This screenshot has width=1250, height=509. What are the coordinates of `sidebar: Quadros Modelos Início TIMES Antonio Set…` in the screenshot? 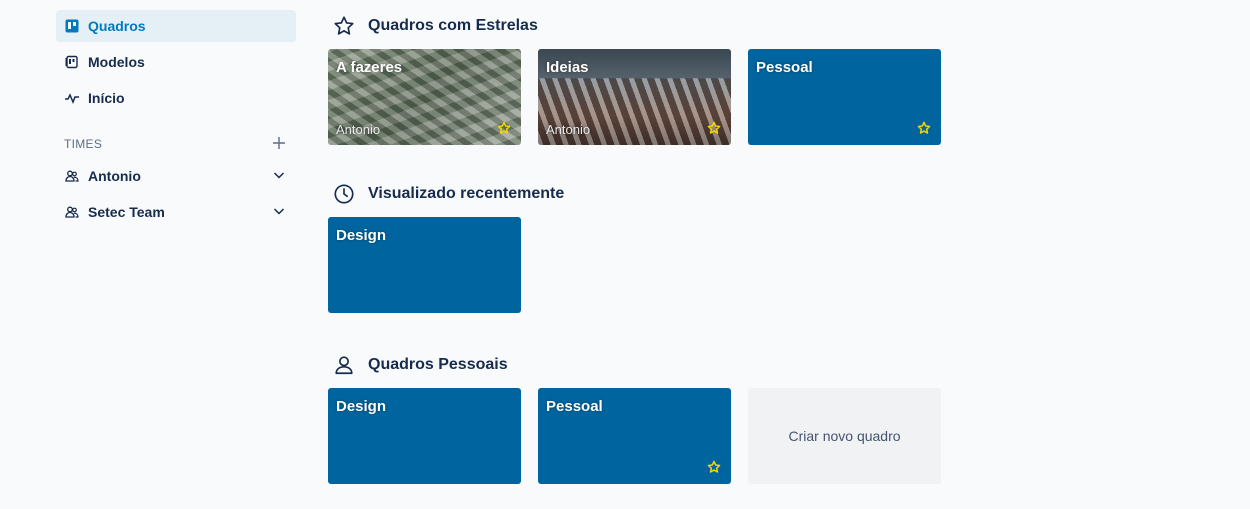 It's located at (176, 121).